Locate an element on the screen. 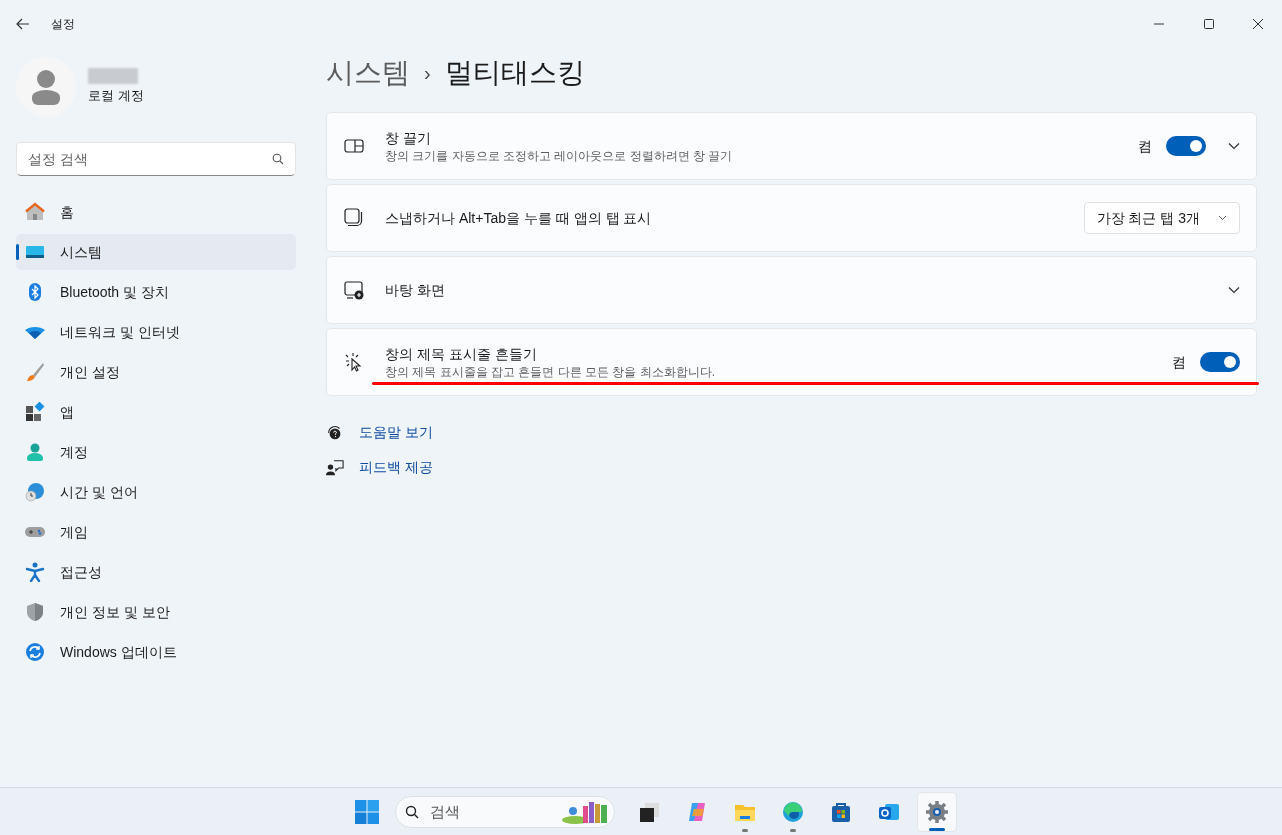 This screenshot has height=835, width=1282. setting-description: 창의 제목 표시줄을 잡고 흔들면 다른 모든 창을 최소화합니다. is located at coordinates (550, 371).